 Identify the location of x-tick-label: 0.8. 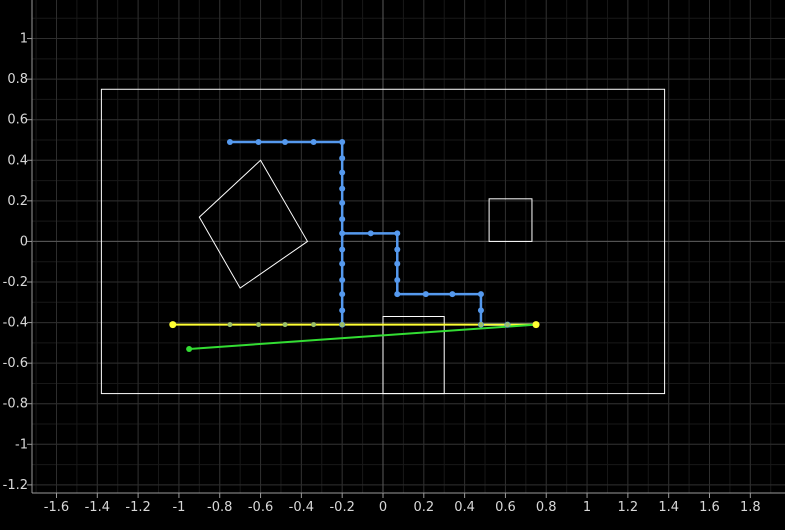
(546, 507).